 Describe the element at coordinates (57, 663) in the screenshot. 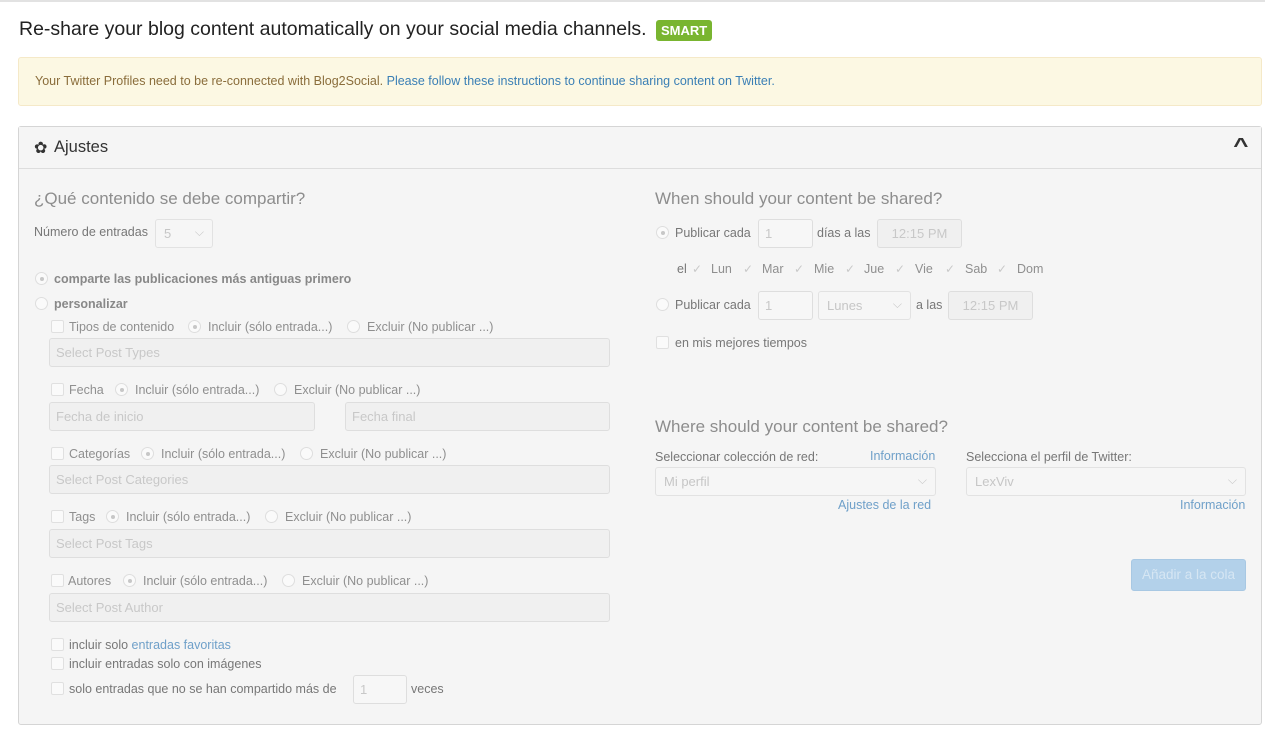

I see `images-checkbox` at that location.